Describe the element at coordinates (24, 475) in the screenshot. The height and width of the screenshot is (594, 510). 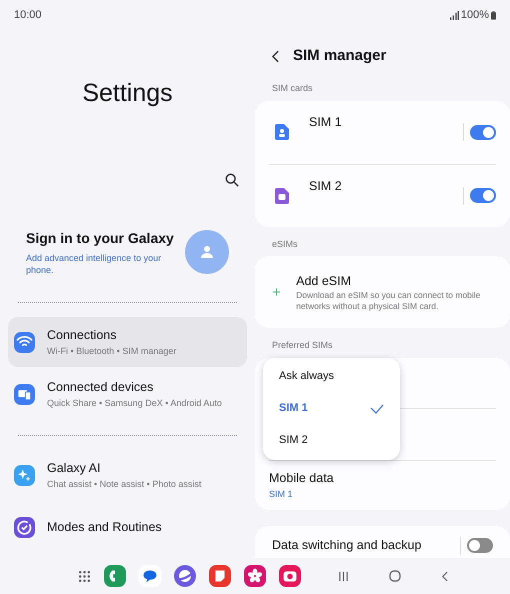
I see `sparkle-icon` at that location.